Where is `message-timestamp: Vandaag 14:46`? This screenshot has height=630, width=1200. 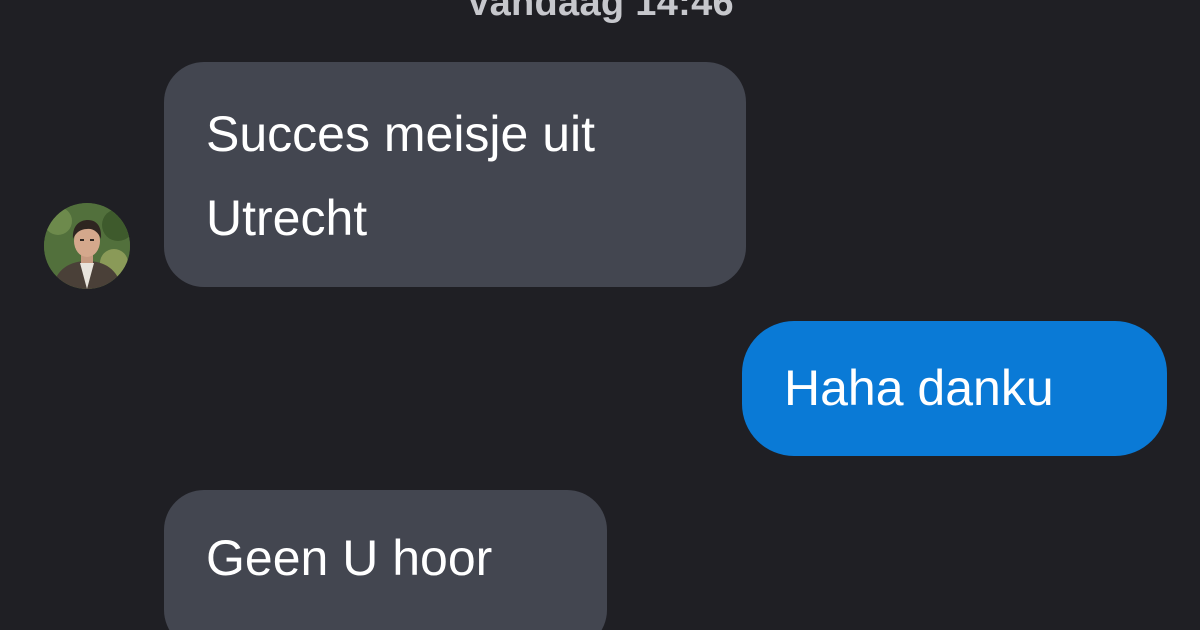 message-timestamp: Vandaag 14:46 is located at coordinates (600, 12).